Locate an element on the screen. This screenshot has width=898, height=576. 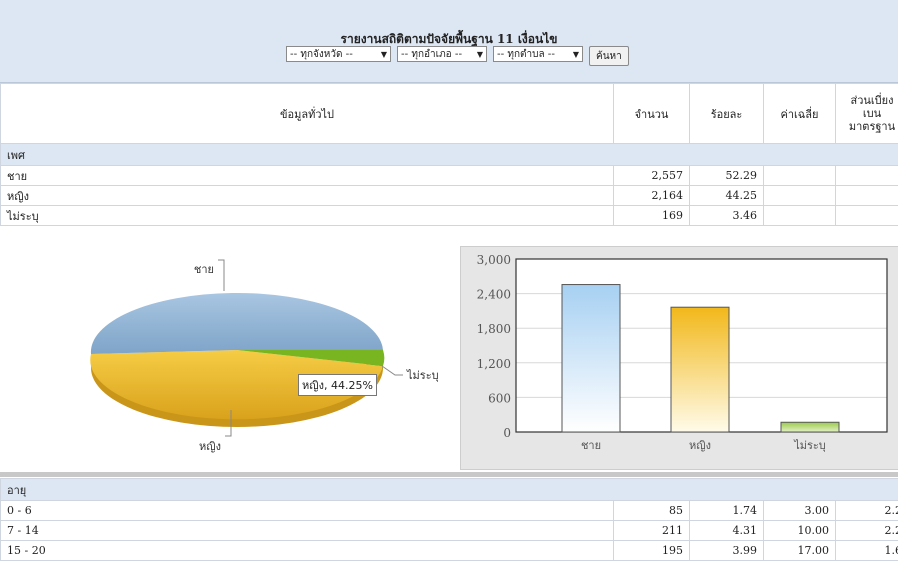
row-name: 7 - 14 is located at coordinates (307, 530).